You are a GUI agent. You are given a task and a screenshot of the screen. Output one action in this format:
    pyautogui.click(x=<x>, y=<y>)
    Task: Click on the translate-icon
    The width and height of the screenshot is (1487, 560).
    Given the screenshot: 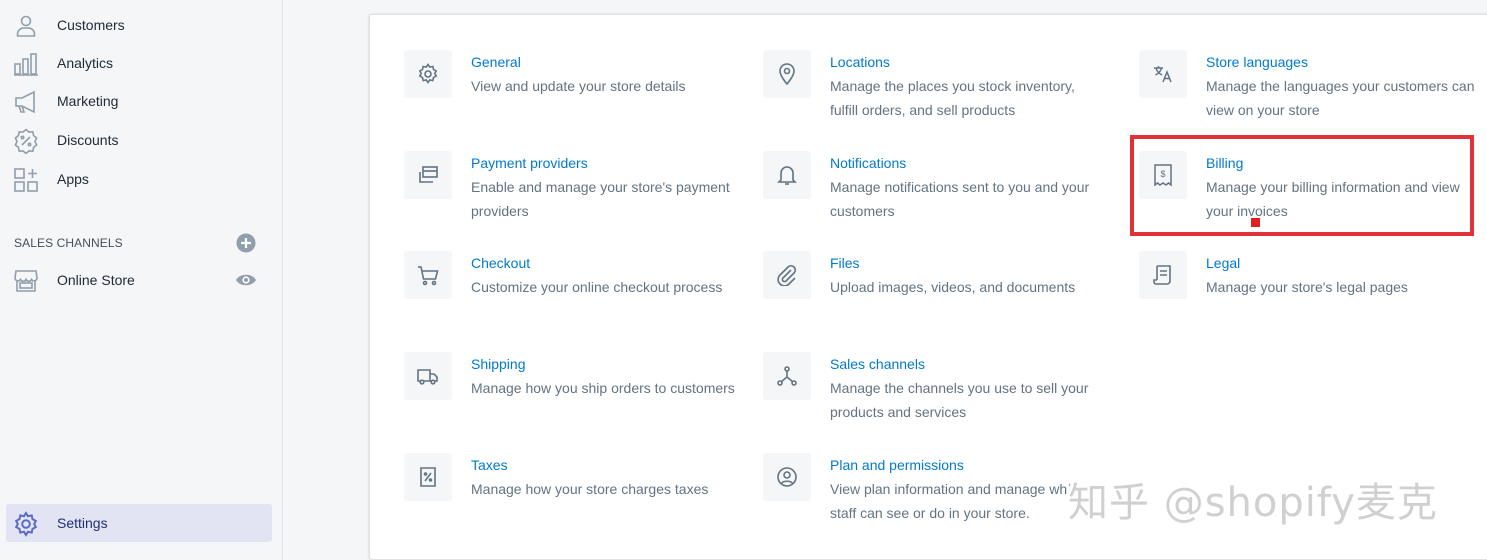 What is the action you would take?
    pyautogui.click(x=1163, y=74)
    